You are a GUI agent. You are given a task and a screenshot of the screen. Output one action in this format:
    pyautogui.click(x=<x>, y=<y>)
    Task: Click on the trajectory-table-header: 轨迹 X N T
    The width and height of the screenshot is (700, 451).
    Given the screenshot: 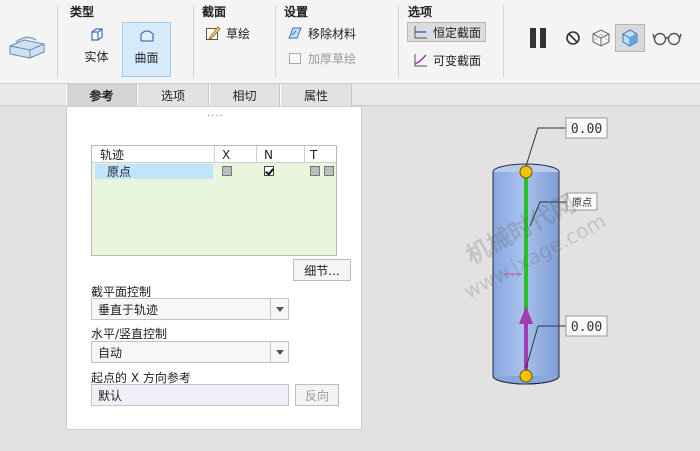 What is the action you would take?
    pyautogui.click(x=214, y=154)
    